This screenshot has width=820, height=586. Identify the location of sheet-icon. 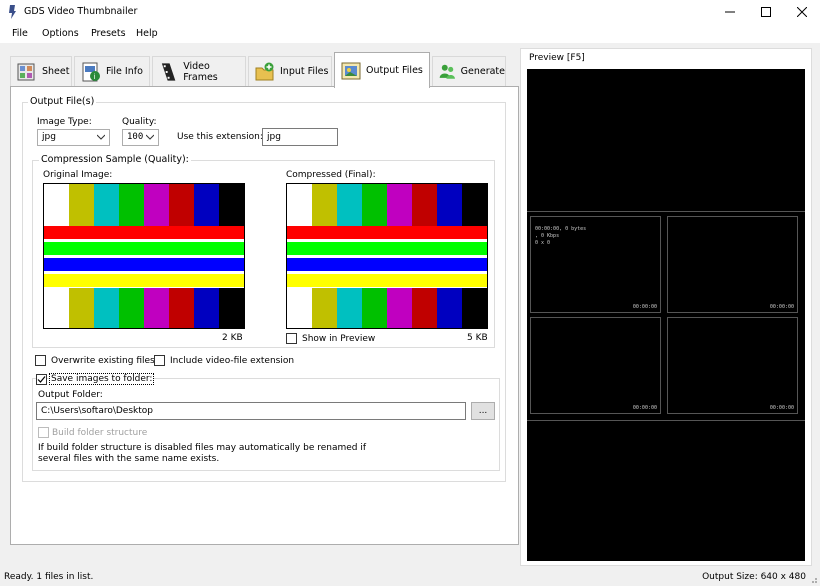
(26, 71).